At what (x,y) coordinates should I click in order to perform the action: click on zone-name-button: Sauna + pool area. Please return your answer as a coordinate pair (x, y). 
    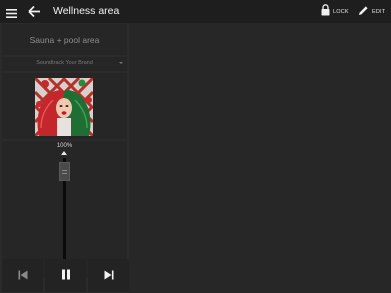
    Looking at the image, I should click on (64, 39).